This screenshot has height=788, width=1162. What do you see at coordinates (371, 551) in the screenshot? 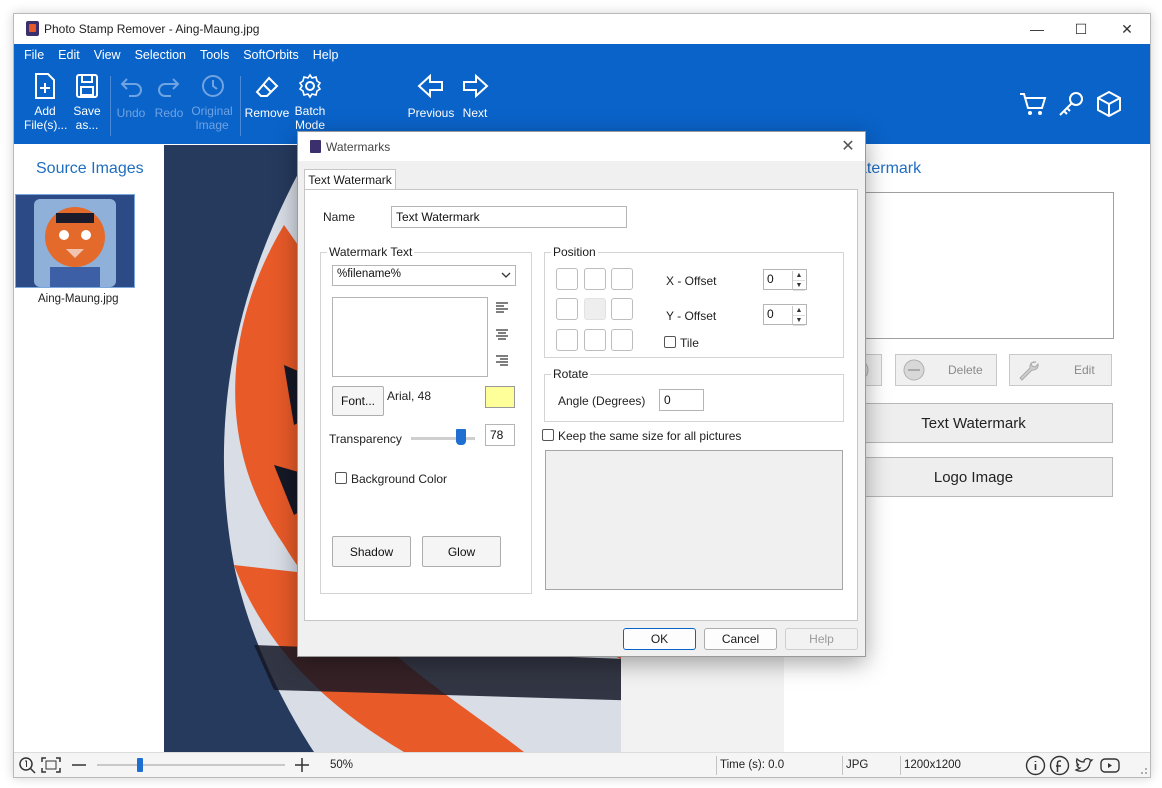
I see `shadow-button: Shadow` at bounding box center [371, 551].